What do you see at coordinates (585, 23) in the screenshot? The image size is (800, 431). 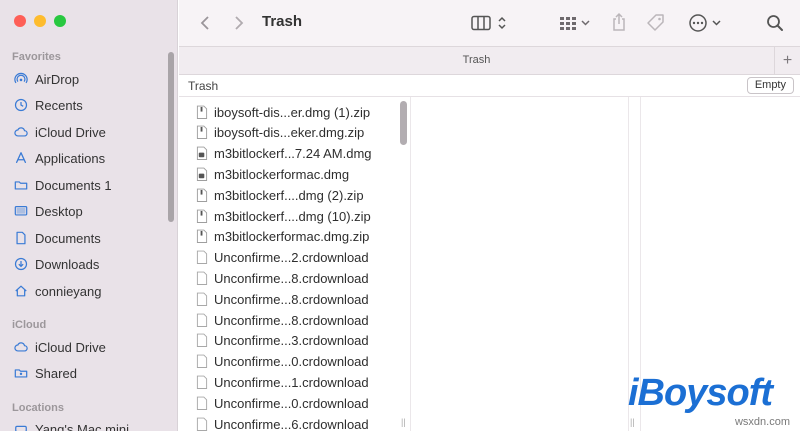 I see `chevron-down-icon` at bounding box center [585, 23].